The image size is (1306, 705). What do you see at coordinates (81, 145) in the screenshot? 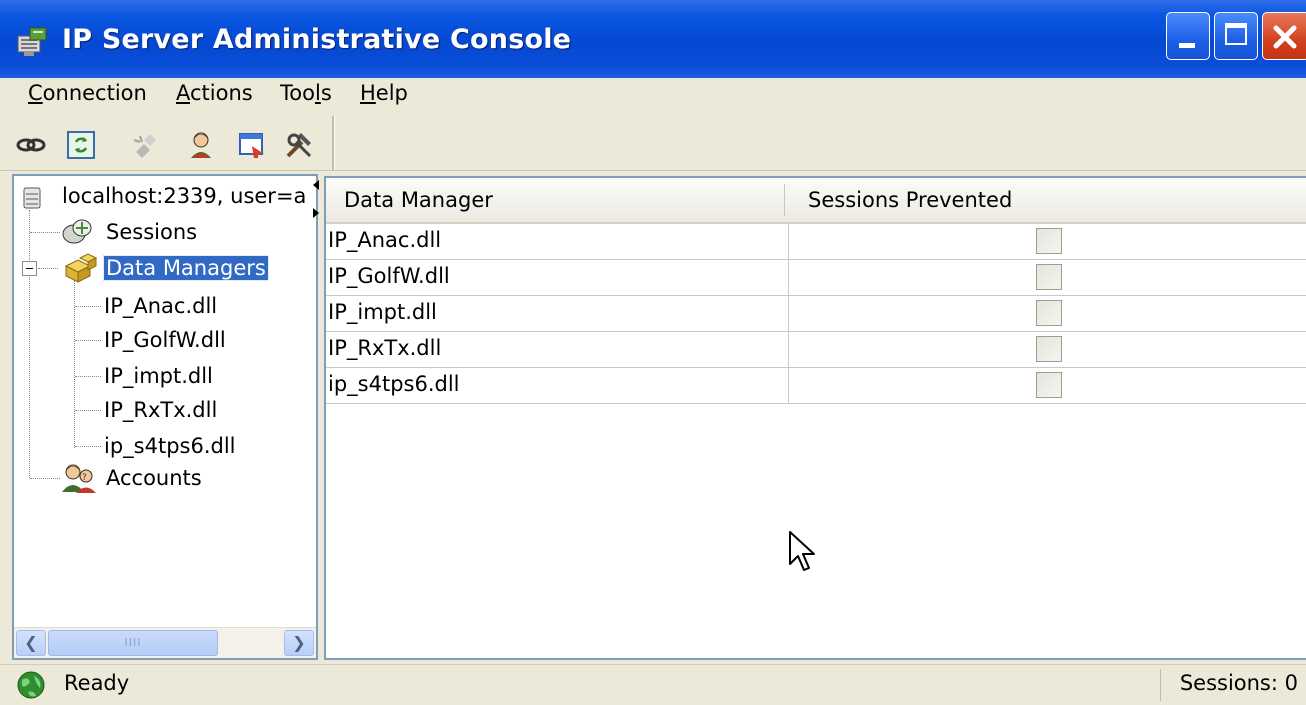
I see `refresh-icon` at bounding box center [81, 145].